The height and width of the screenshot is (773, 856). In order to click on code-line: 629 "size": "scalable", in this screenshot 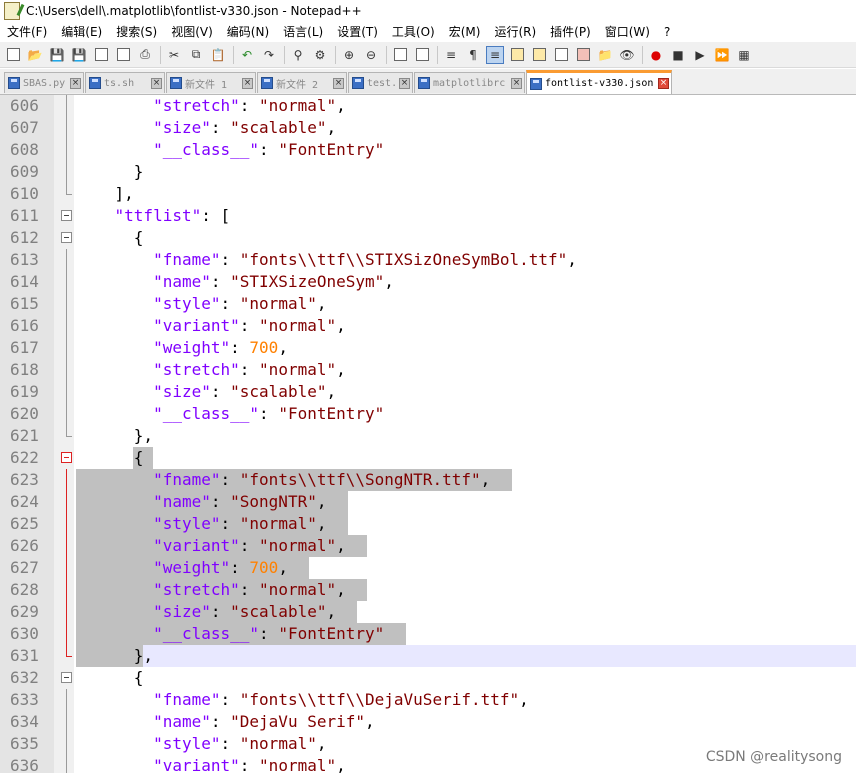, I will do `click(428, 612)`.